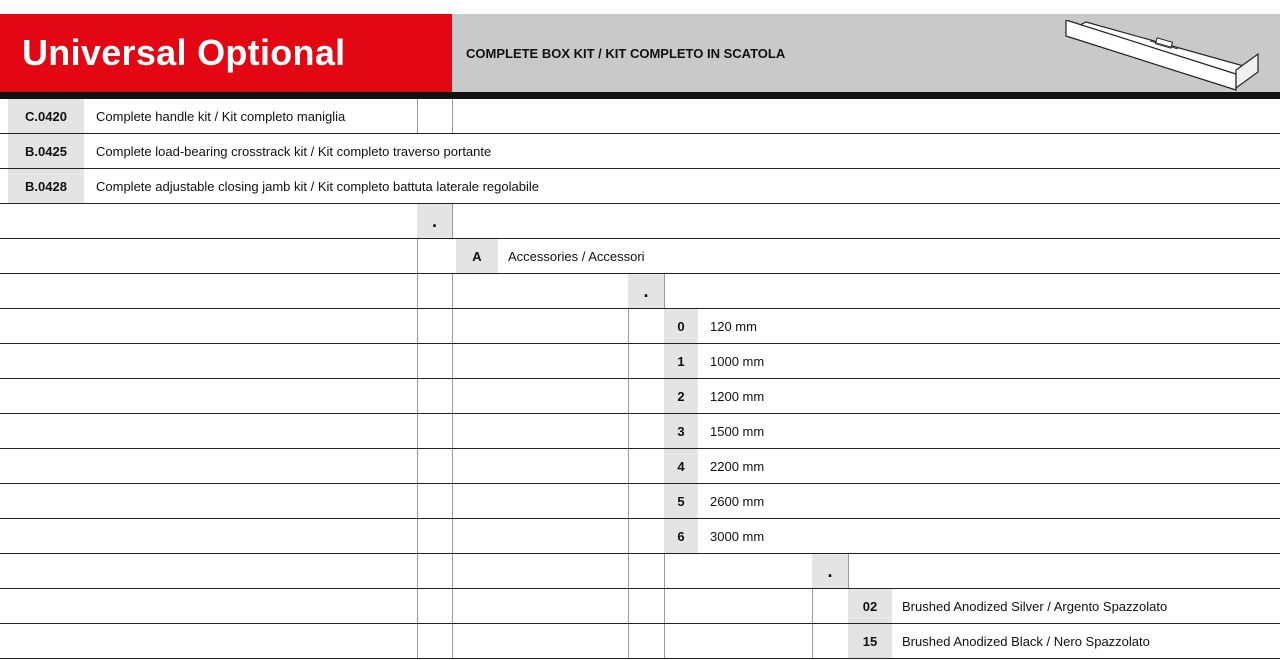 The height and width of the screenshot is (660, 1280). What do you see at coordinates (640, 361) in the screenshot?
I see `table-row-length: 1 1000 mm` at bounding box center [640, 361].